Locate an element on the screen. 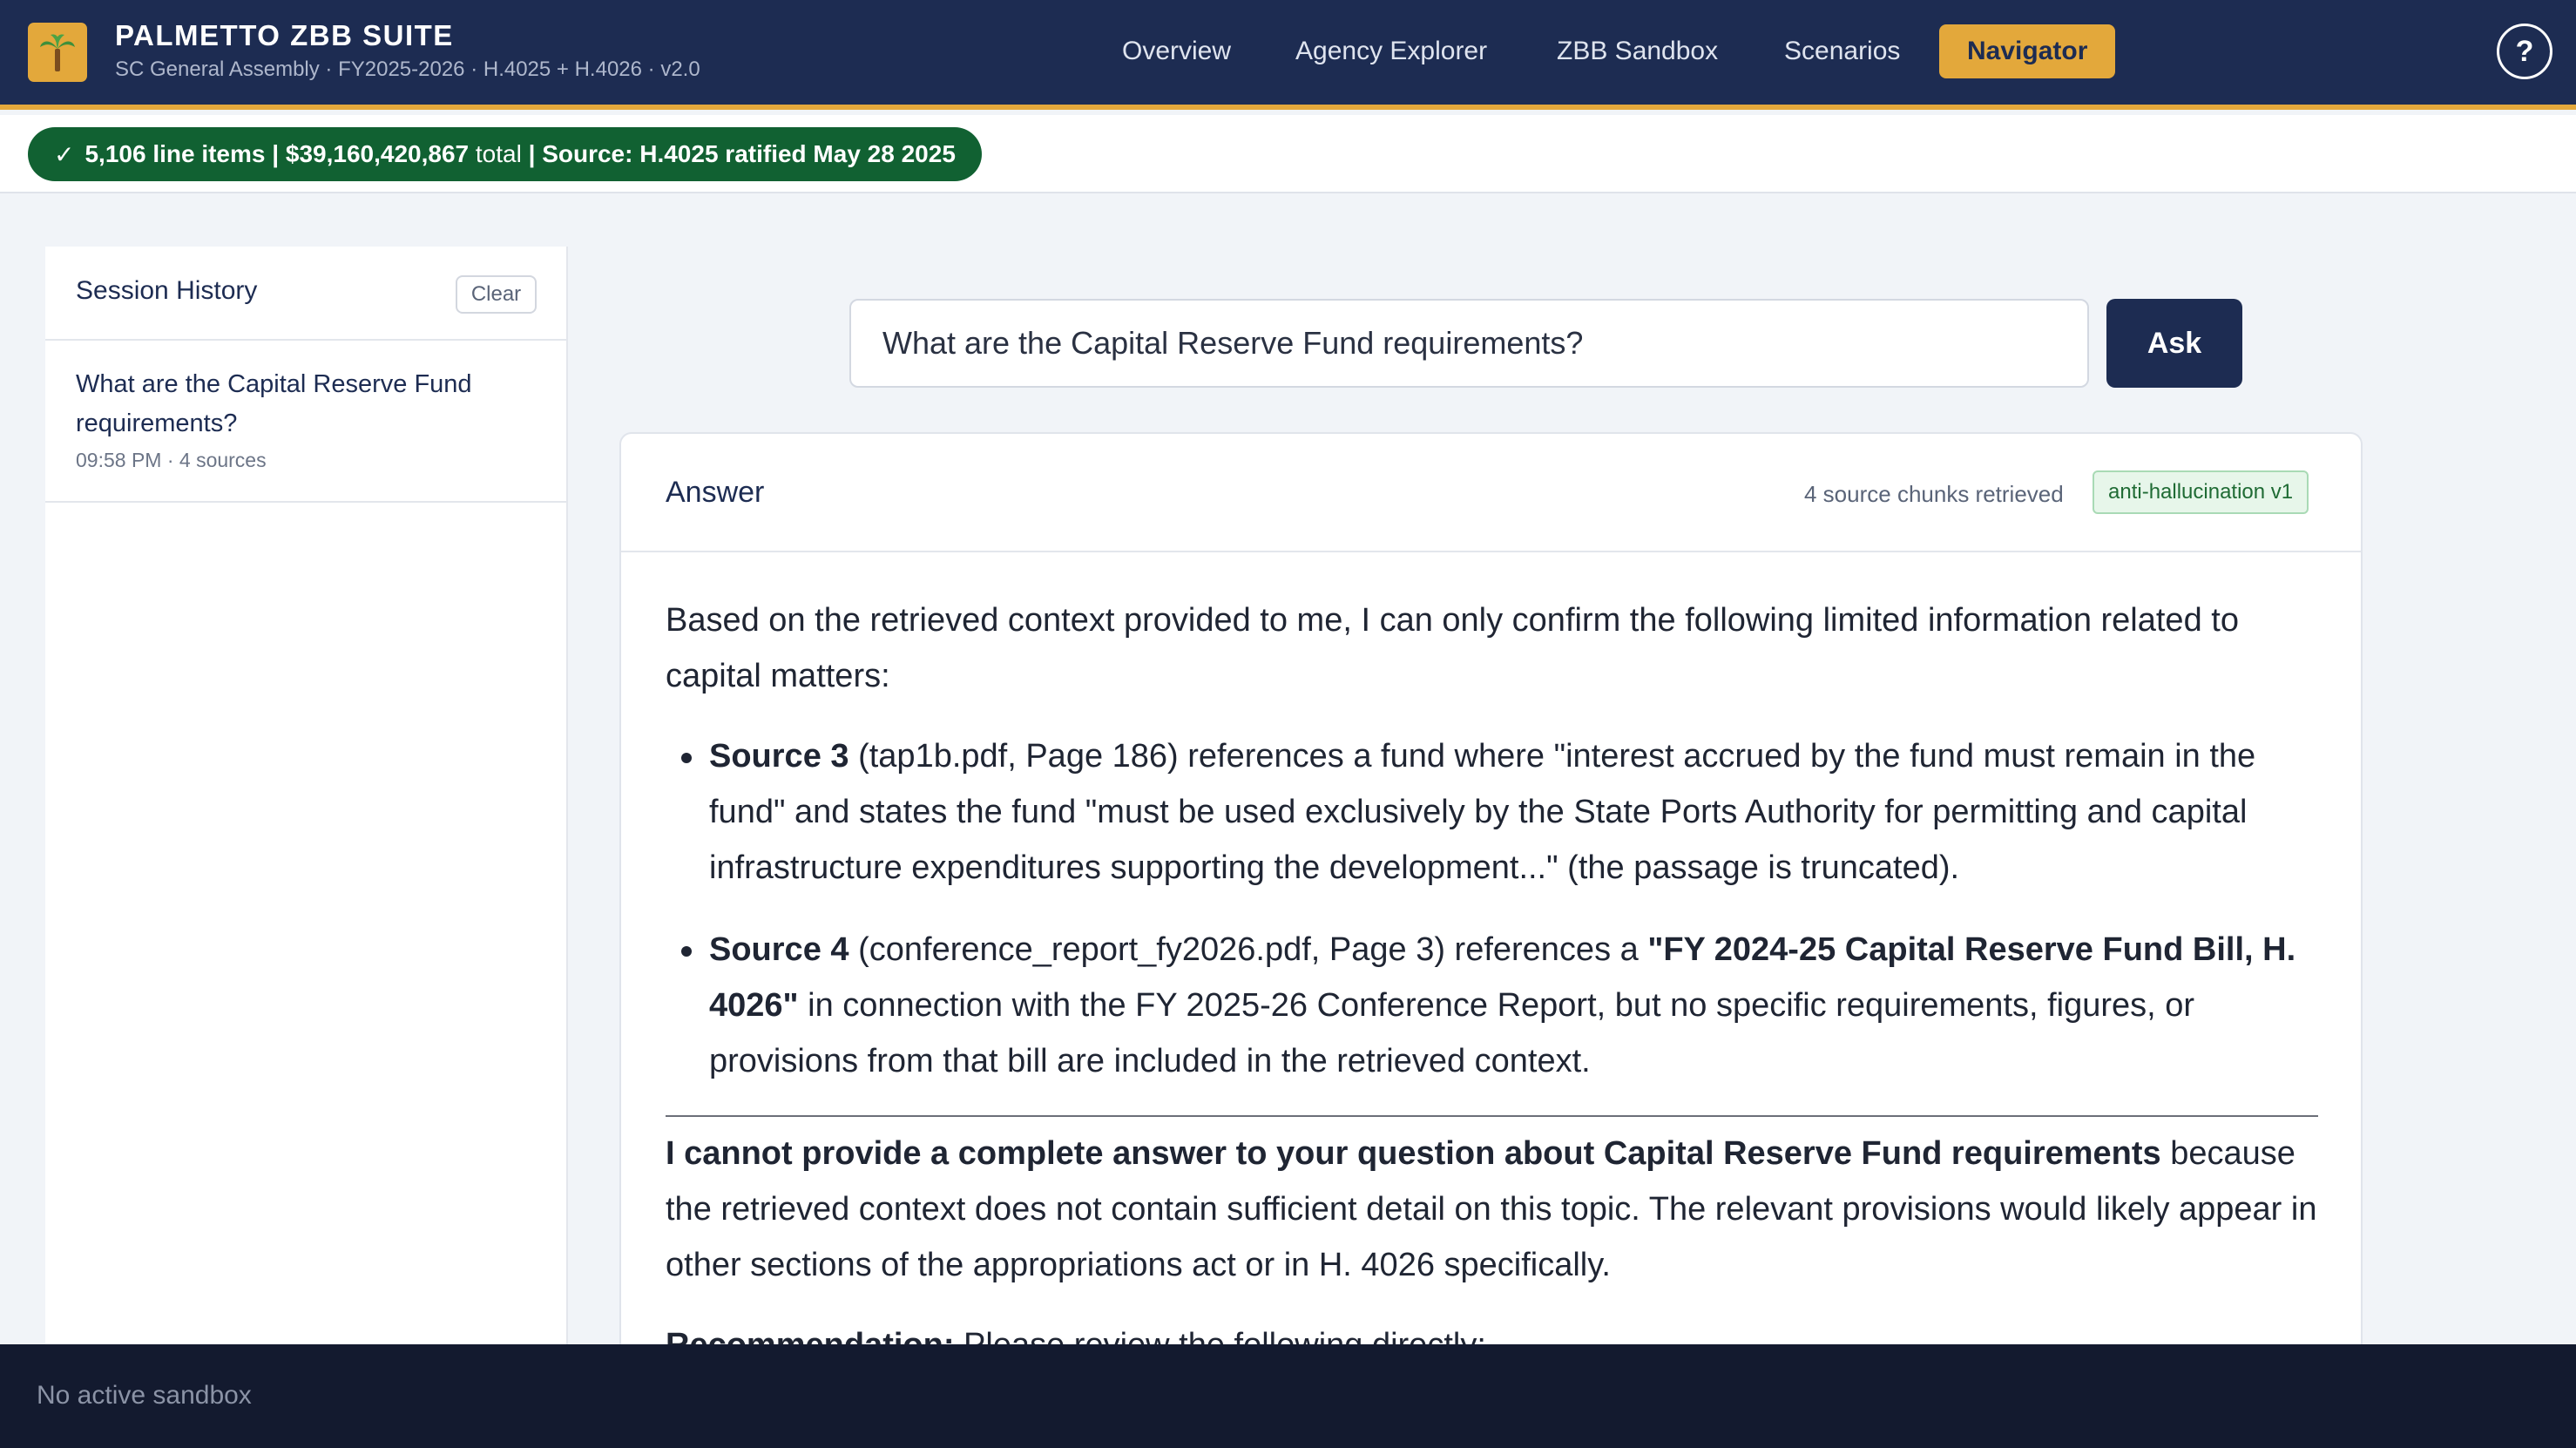 The height and width of the screenshot is (1448, 2576). nav-scenarios: Scenarios is located at coordinates (1842, 51).